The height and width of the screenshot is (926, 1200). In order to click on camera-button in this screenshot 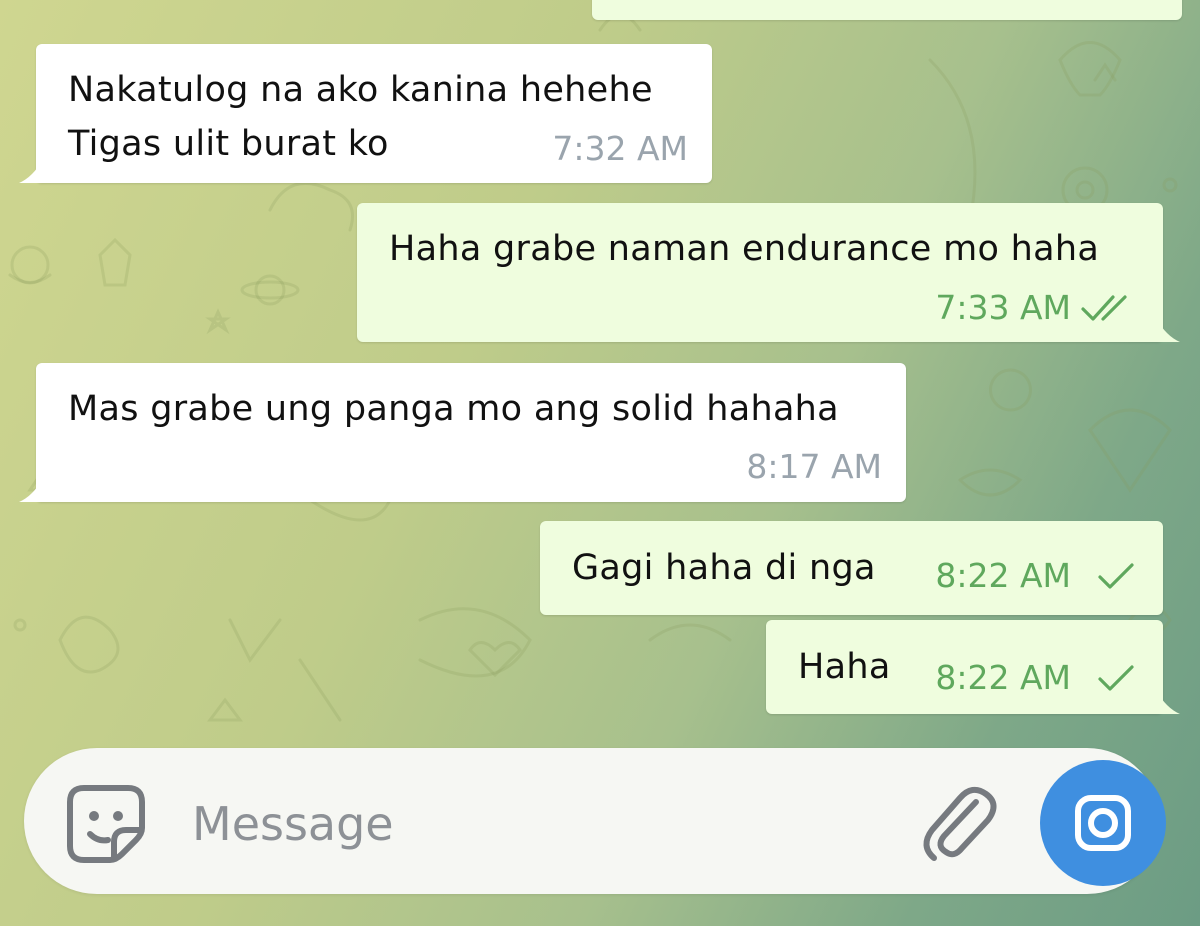, I will do `click(1103, 823)`.